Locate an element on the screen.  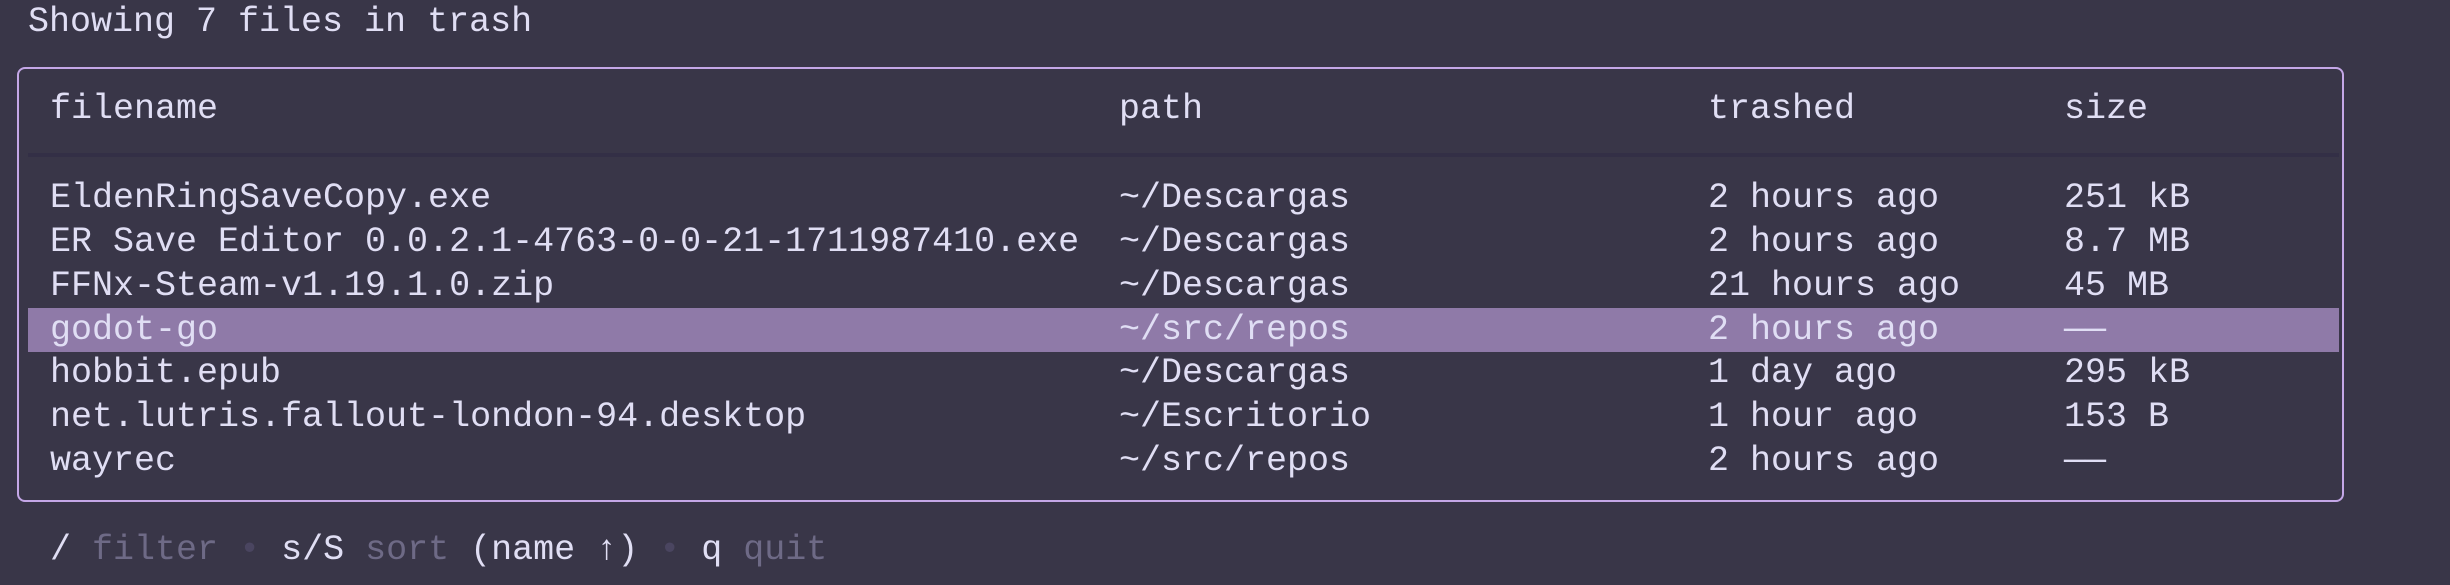
table-row-selected: godot-go ~/src/repos 2 hours ago —— is located at coordinates (1183, 330).